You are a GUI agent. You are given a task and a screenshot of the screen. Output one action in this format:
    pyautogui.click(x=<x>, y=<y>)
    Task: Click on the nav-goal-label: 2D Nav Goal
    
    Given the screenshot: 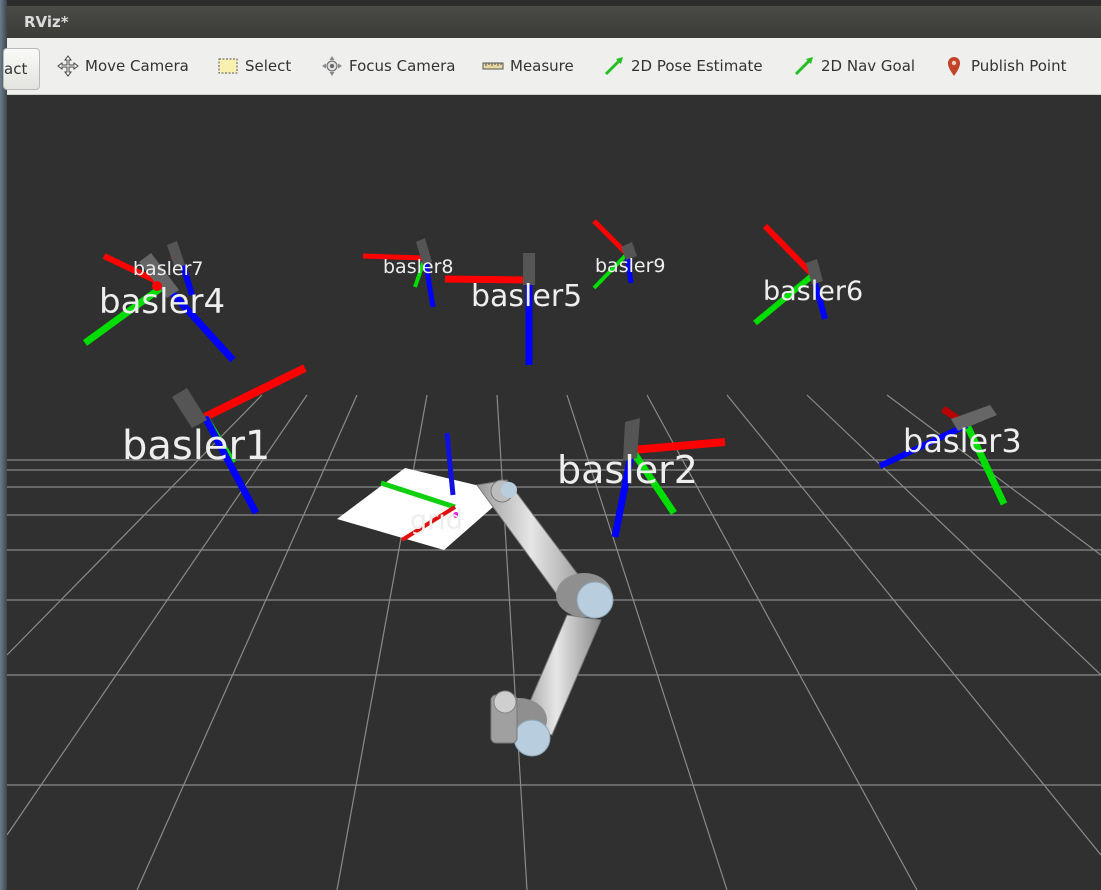 What is the action you would take?
    pyautogui.click(x=868, y=66)
    